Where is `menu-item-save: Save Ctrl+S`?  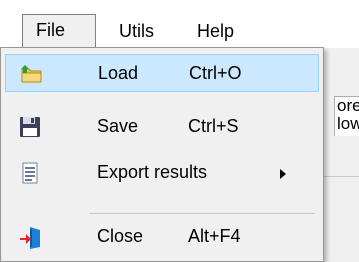 menu-item-save: Save Ctrl+S is located at coordinates (162, 127).